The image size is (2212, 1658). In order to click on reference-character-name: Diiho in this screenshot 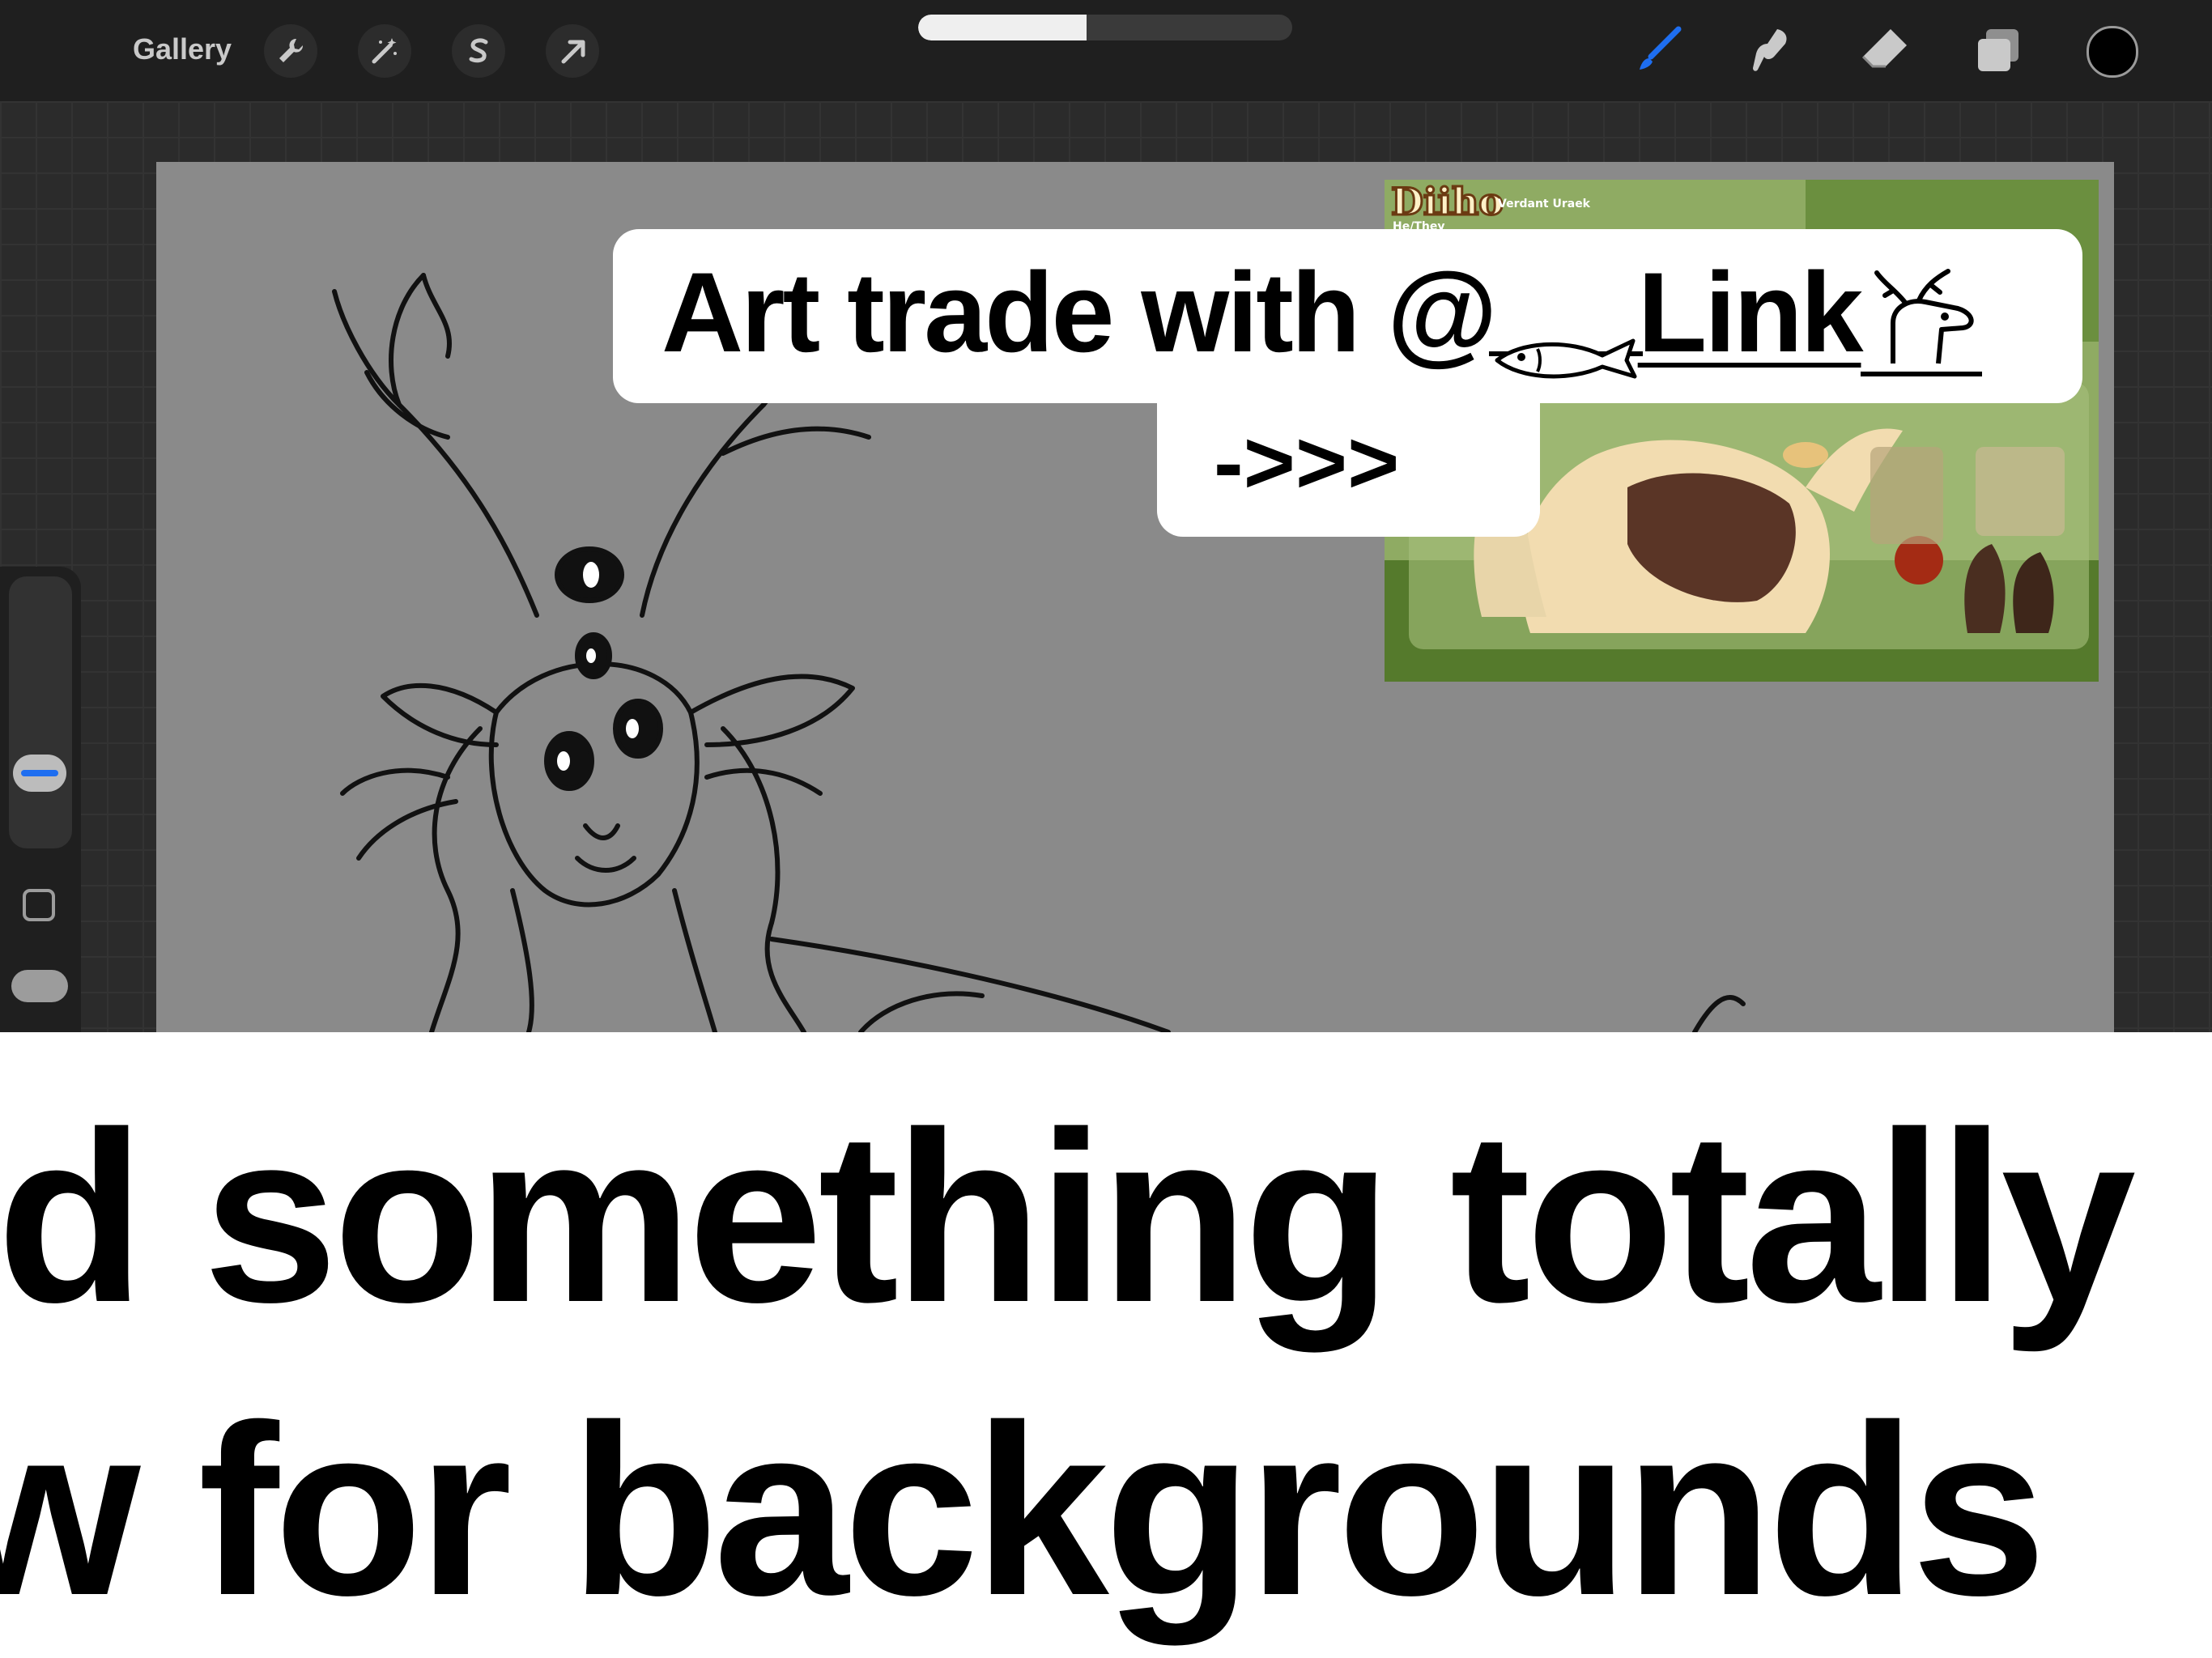, I will do `click(1448, 202)`.